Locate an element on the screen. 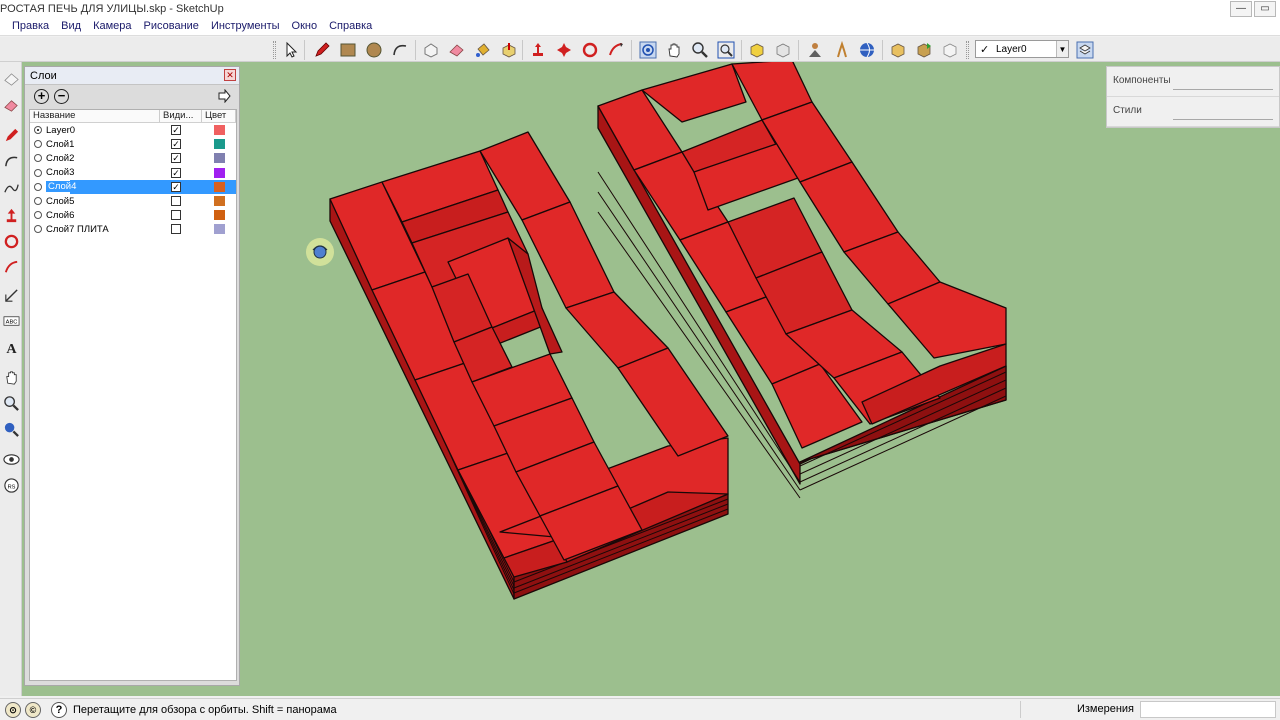 The height and width of the screenshot is (720, 1280). tray-components: Компоненты is located at coordinates (1193, 82).